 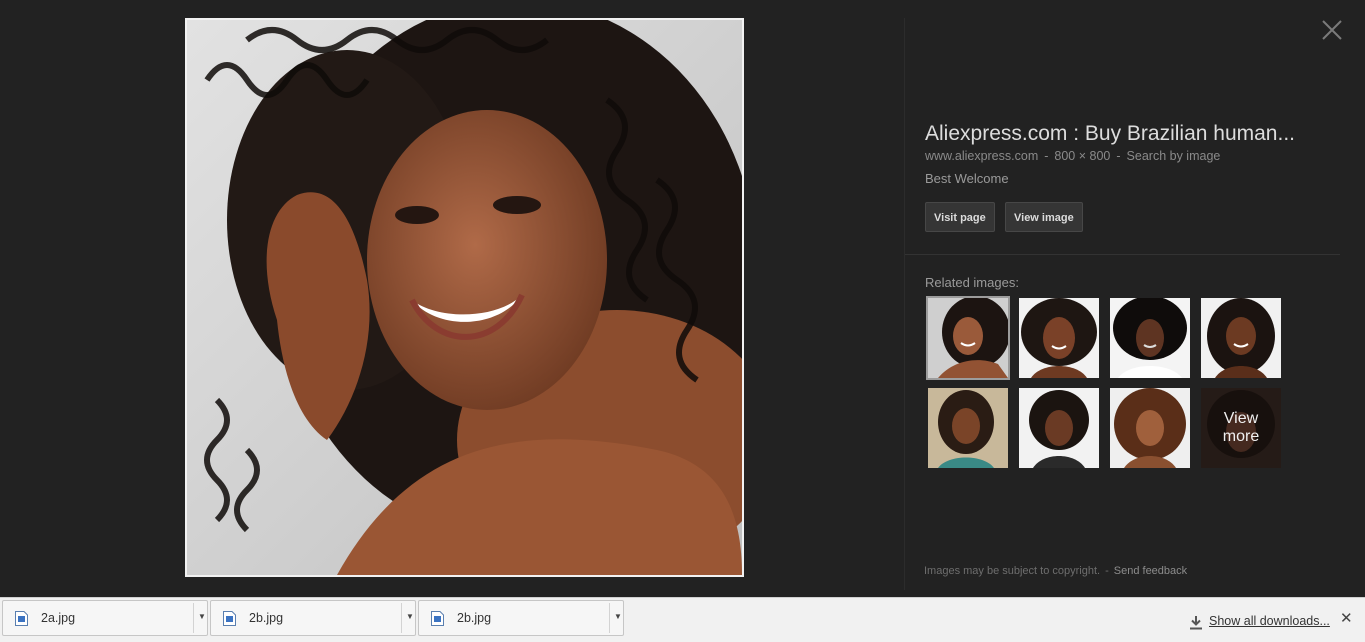 I want to click on panel-divider, so click(x=904, y=304).